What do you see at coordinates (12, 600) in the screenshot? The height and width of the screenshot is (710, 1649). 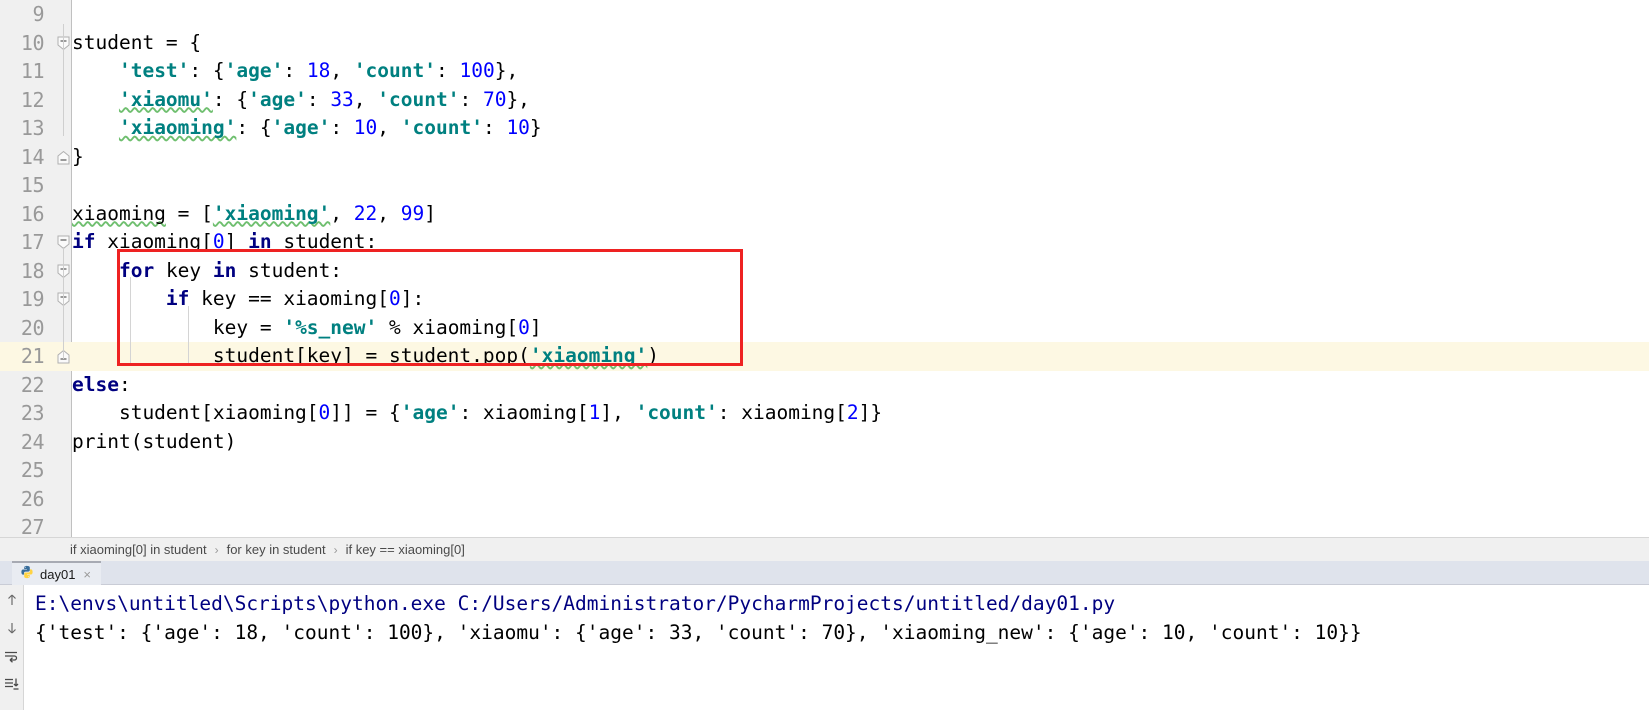 I see `up-arrow-icon` at bounding box center [12, 600].